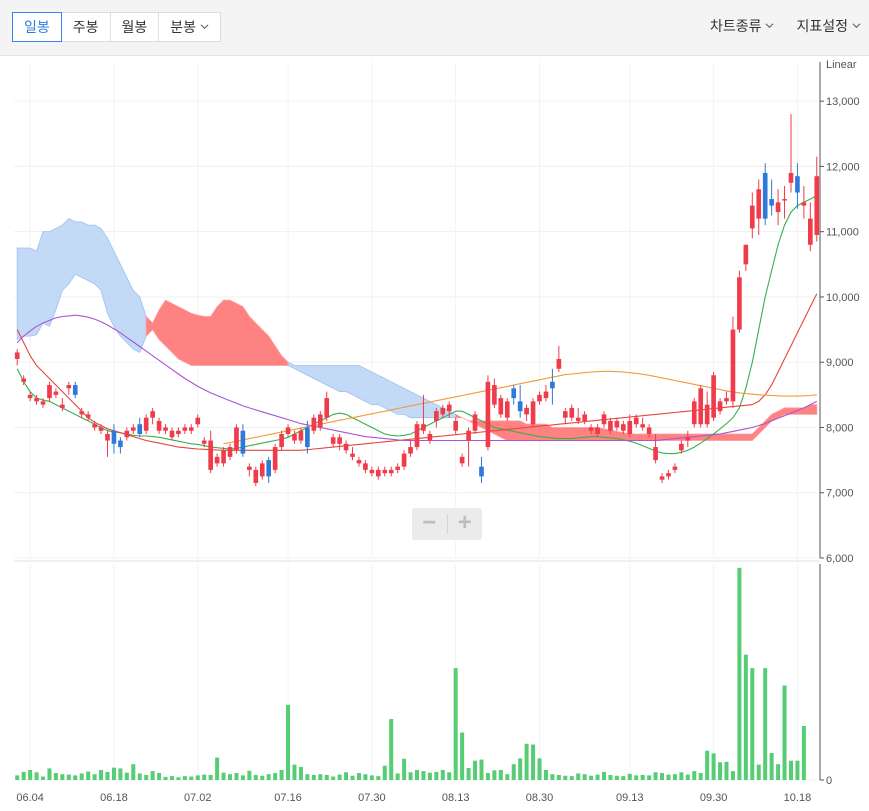  Describe the element at coordinates (841, 65) in the screenshot. I see `scale-mode-label: Linear` at that location.